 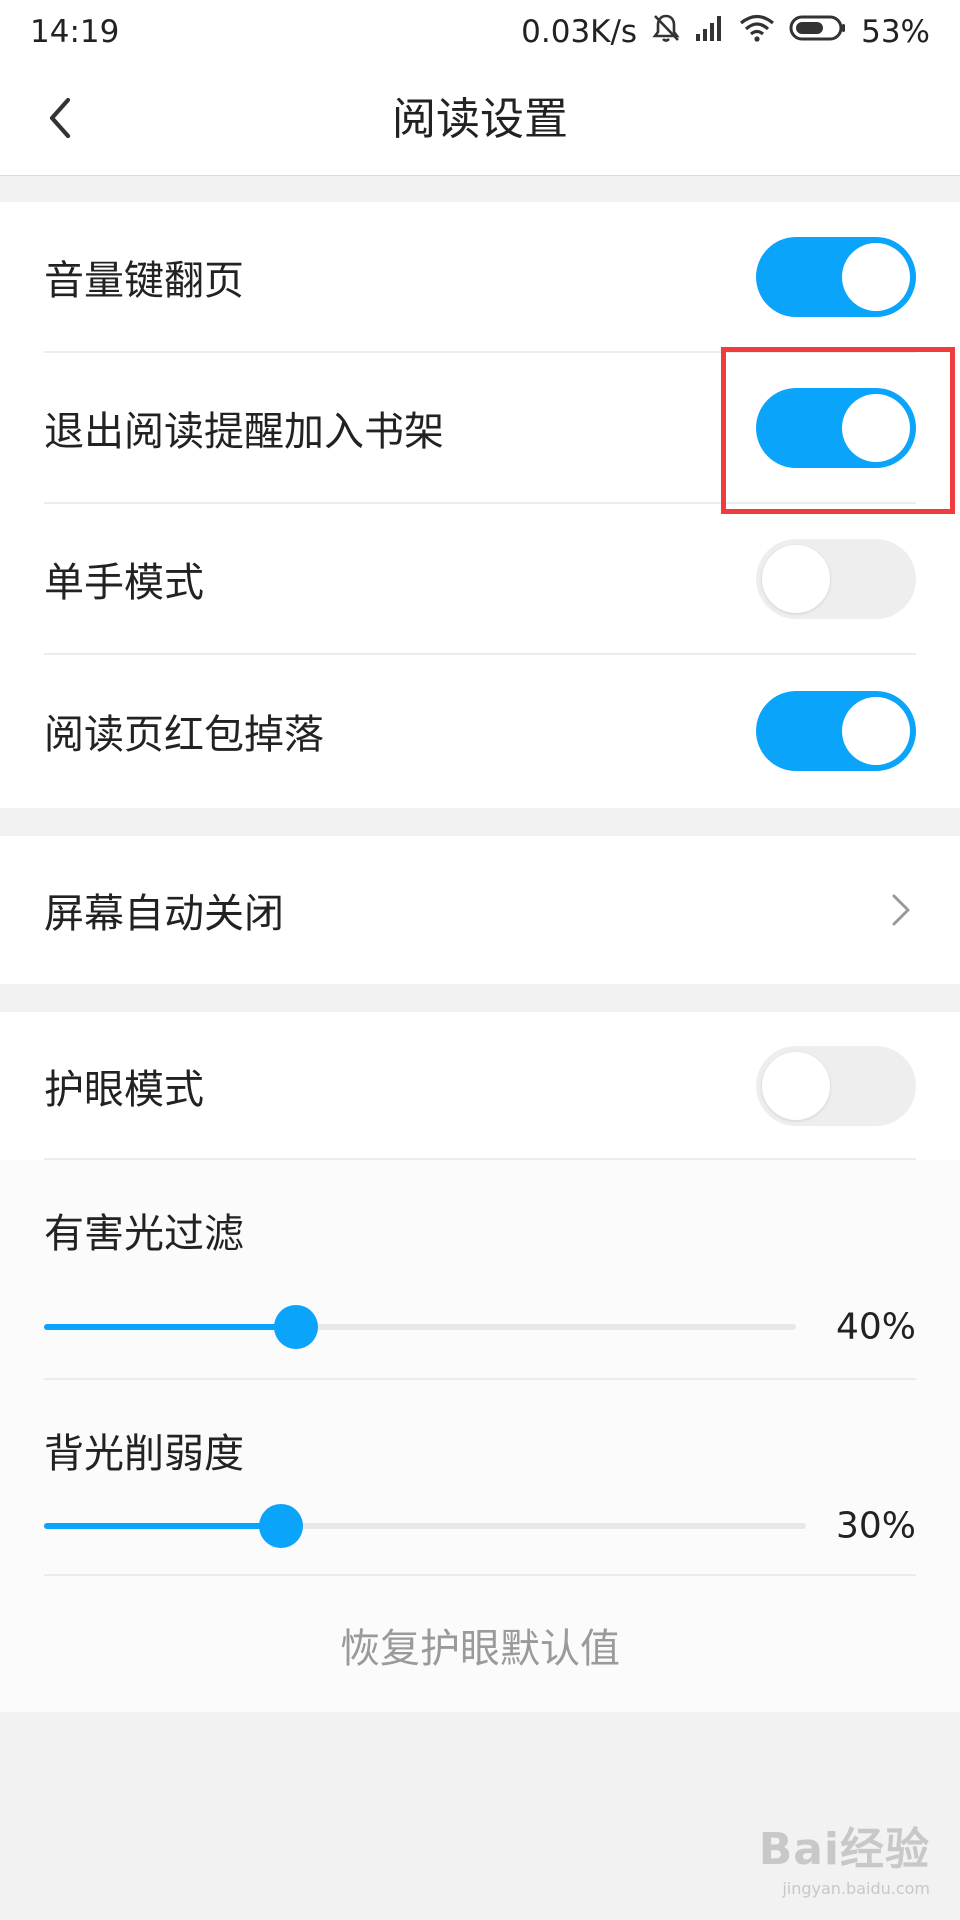 What do you see at coordinates (836, 578) in the screenshot?
I see `one-hand-mode-toggle` at bounding box center [836, 578].